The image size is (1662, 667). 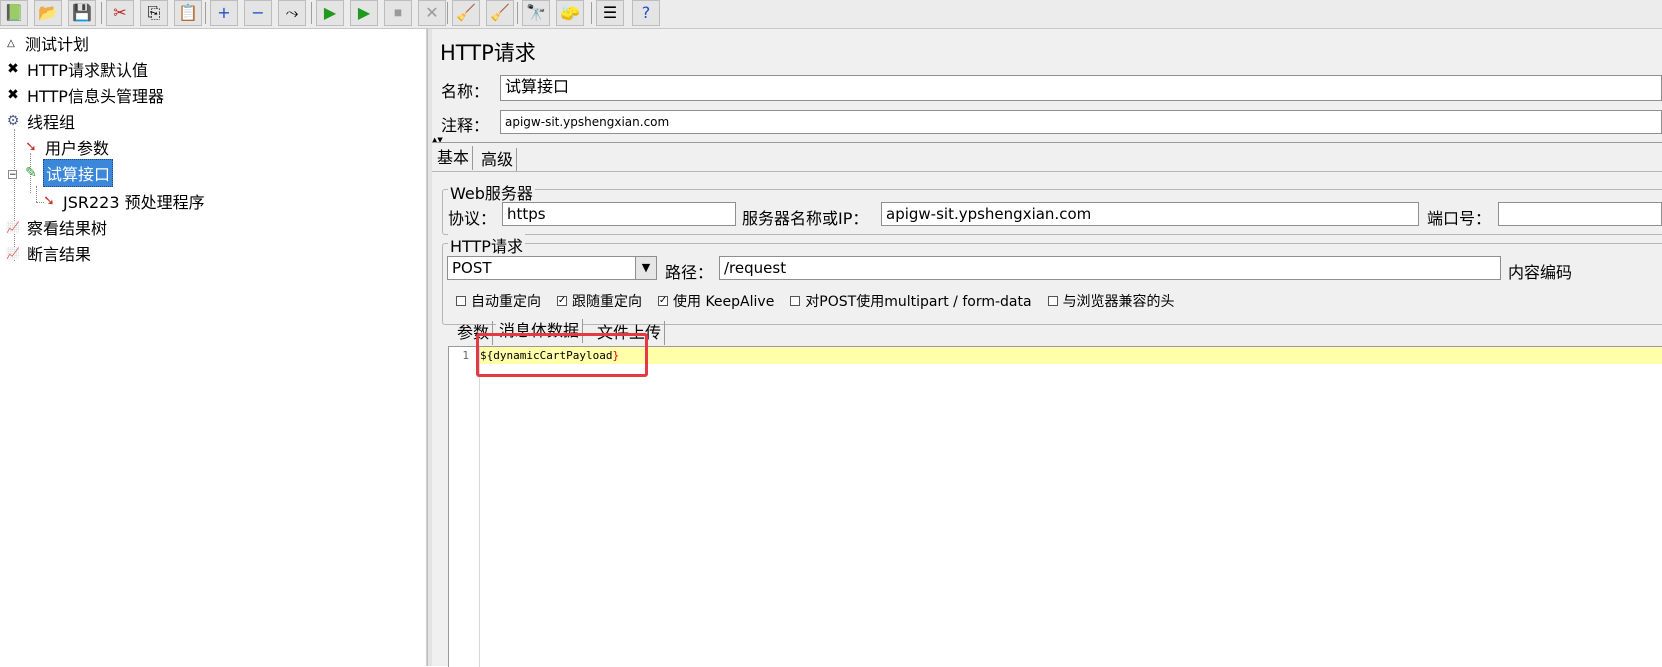 I want to click on panel-title: HTTP请求, so click(x=488, y=53).